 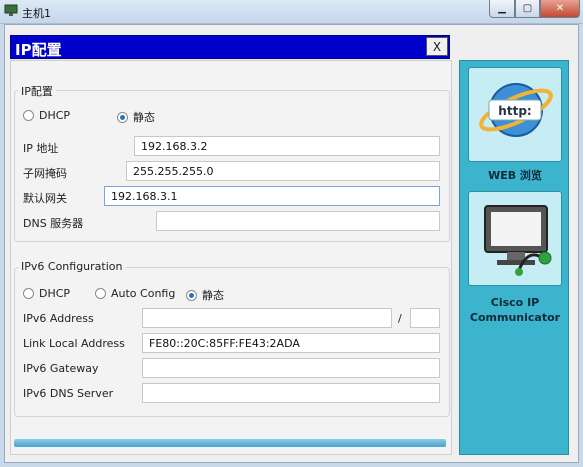 I want to click on subnet-mask-input: 255.255.255.0, so click(x=283, y=171).